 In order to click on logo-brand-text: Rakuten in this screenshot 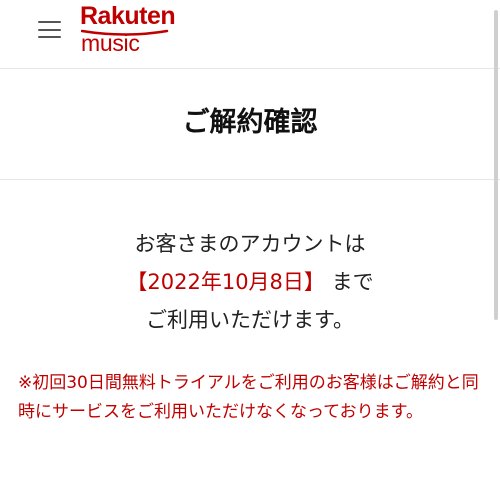, I will do `click(128, 16)`.